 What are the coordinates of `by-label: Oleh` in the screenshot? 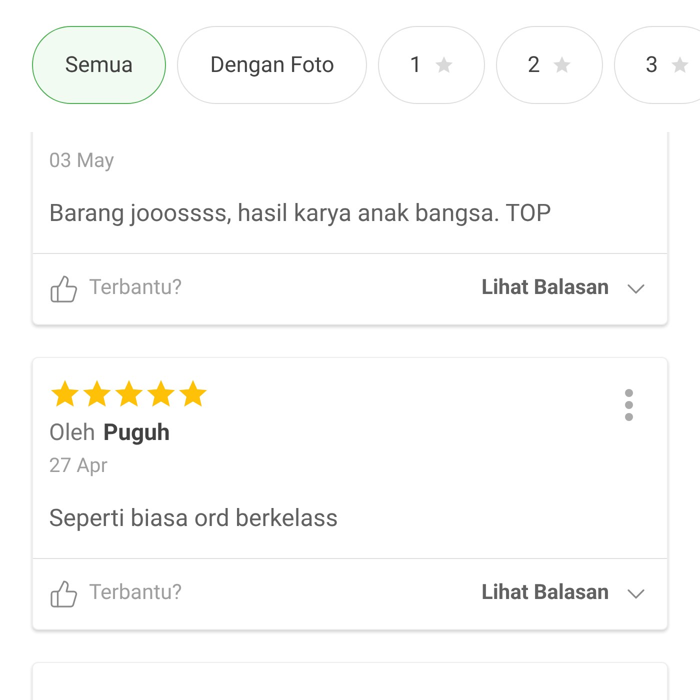 It's located at (72, 433).